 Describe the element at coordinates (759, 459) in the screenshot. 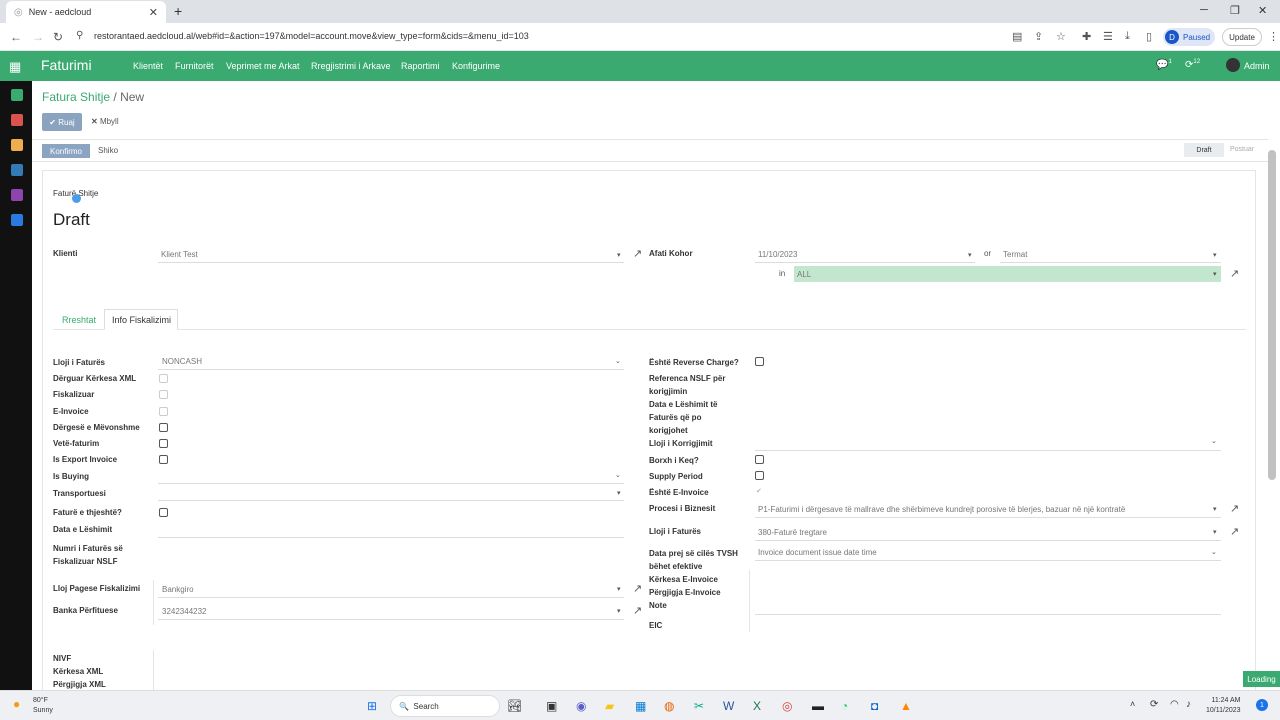

I see `bad-debt-checkbox` at that location.